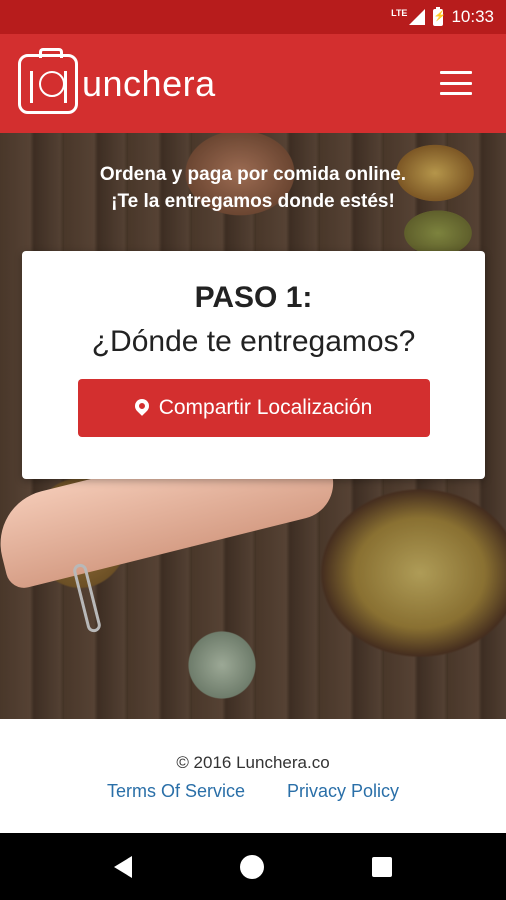 The width and height of the screenshot is (506, 900). I want to click on lunchera-logo-icon, so click(48, 80).